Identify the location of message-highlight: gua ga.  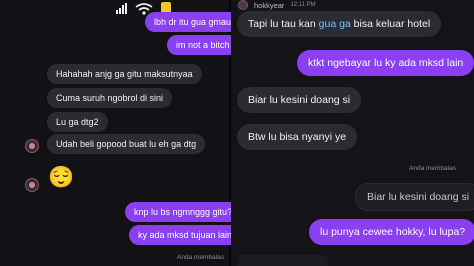
(334, 24).